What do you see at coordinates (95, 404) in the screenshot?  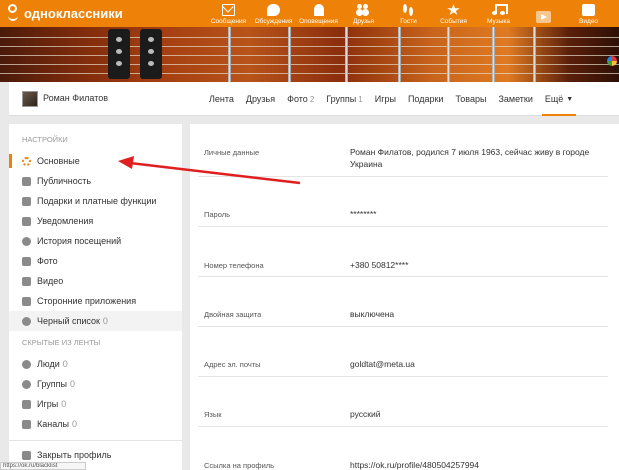 I see `sidebar-item-hidden-games: Игры 0` at bounding box center [95, 404].